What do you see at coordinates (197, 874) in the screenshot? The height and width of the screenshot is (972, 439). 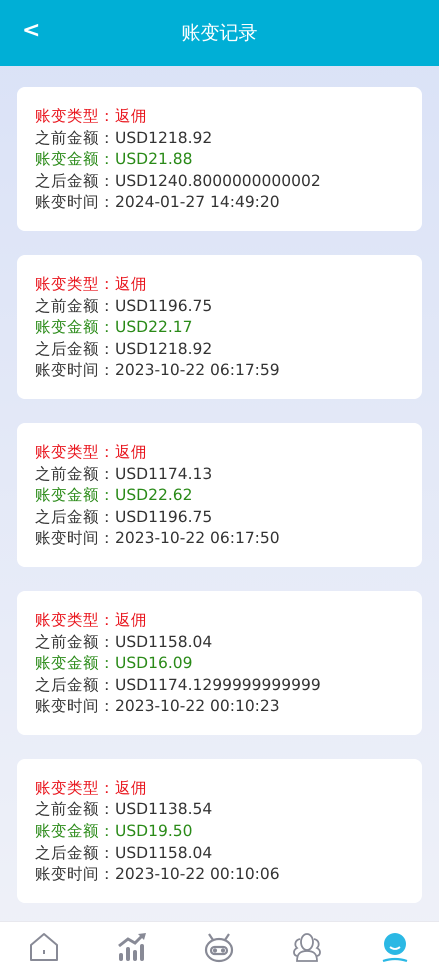 I see `field-value: 2023-10-22 00:10:06` at bounding box center [197, 874].